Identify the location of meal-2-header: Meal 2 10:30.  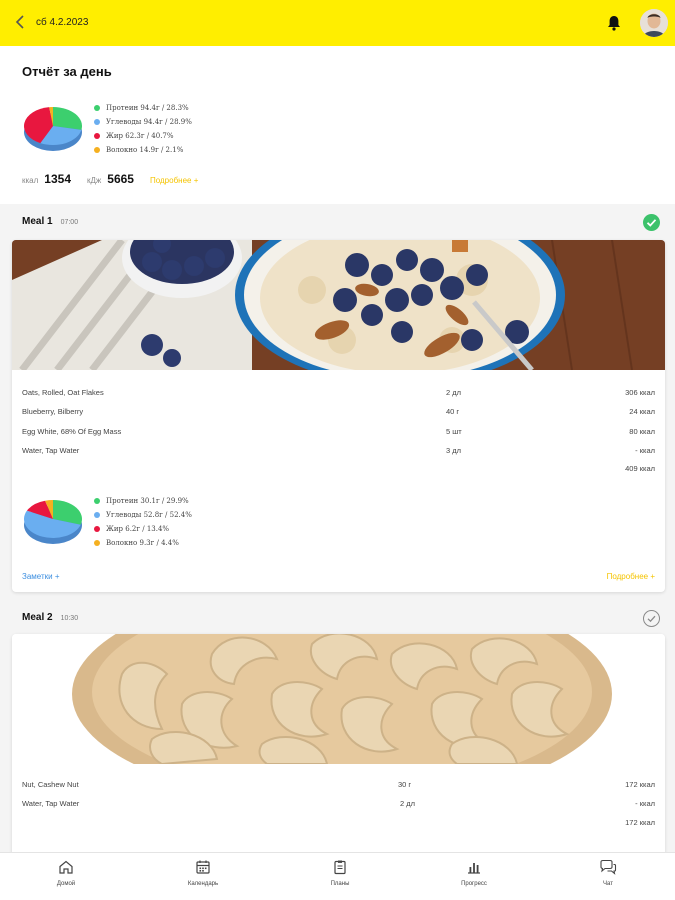
(50, 620).